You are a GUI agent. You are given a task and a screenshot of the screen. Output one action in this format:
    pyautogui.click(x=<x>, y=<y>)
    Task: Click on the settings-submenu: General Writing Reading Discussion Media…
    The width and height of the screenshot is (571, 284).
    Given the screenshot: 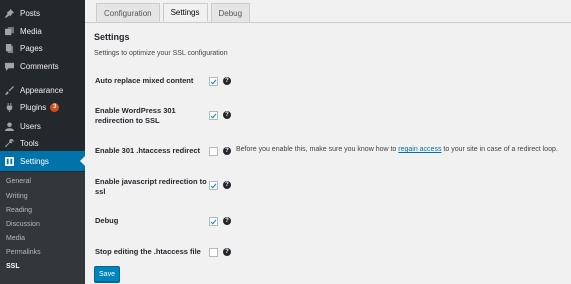 What is the action you would take?
    pyautogui.click(x=42, y=228)
    